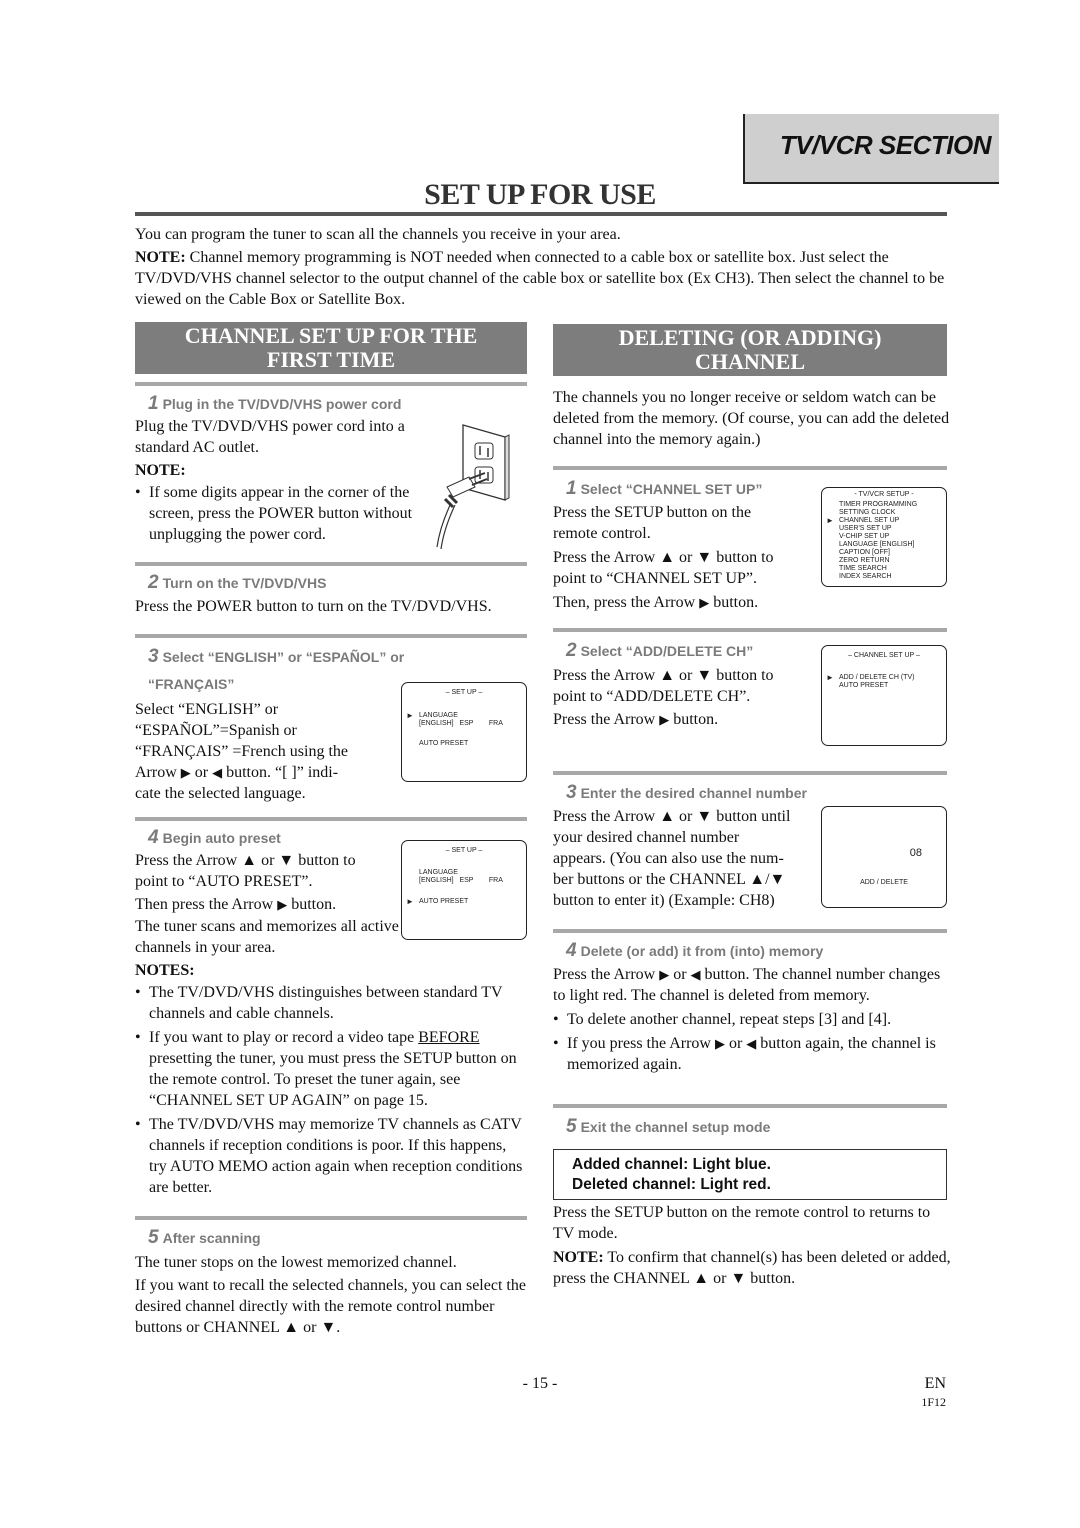 The image size is (1080, 1528). Describe the element at coordinates (461, 723) in the screenshot. I see `screen-language-options: [ENGLISH] ESP FRA` at that location.